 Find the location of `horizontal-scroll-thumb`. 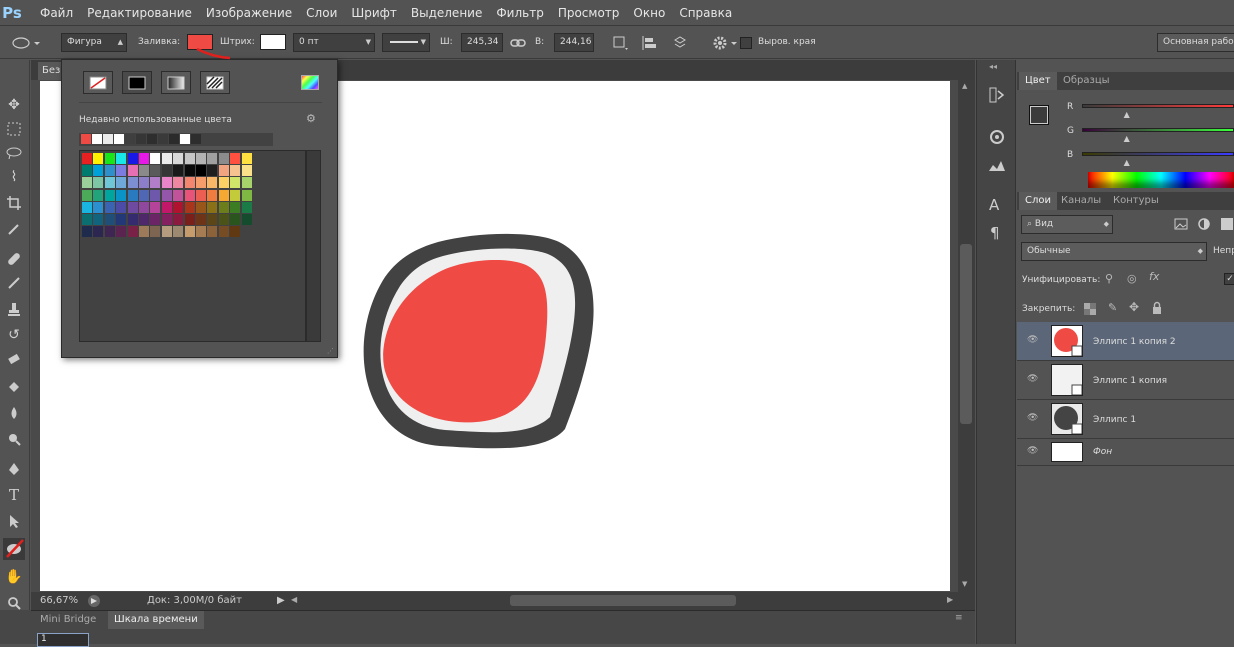

horizontal-scroll-thumb is located at coordinates (623, 600).